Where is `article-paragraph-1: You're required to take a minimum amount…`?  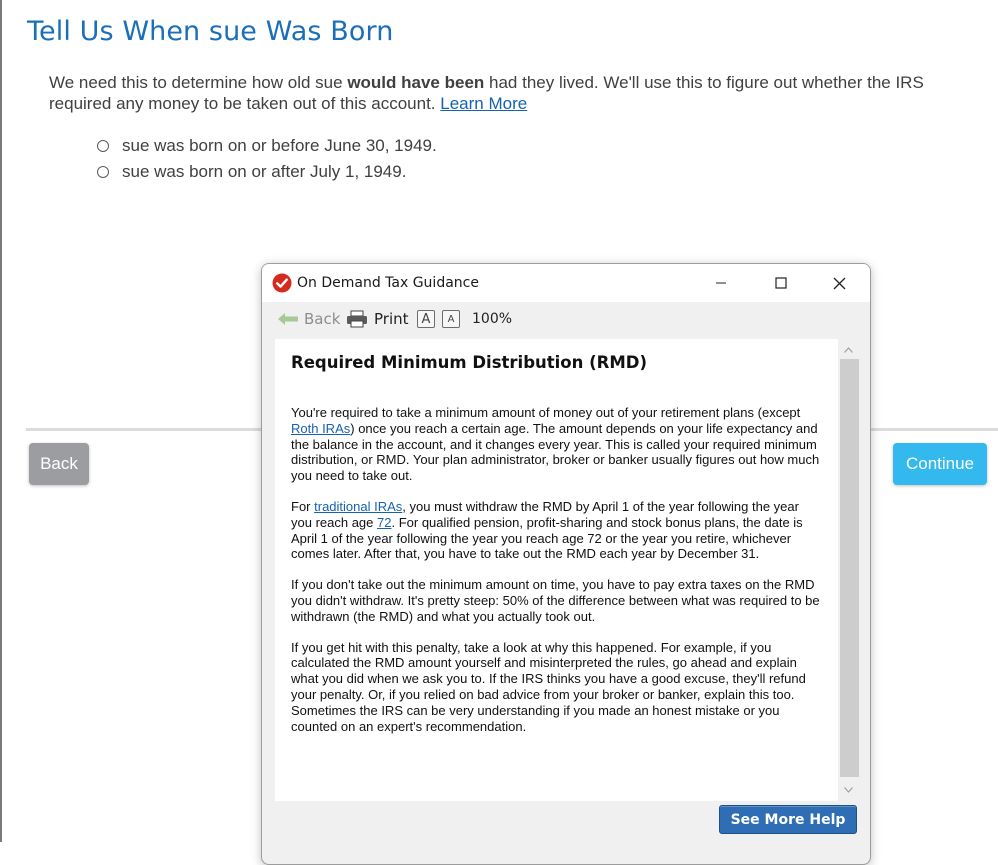
article-paragraph-1: You're required to take a minimum amount… is located at coordinates (556, 444).